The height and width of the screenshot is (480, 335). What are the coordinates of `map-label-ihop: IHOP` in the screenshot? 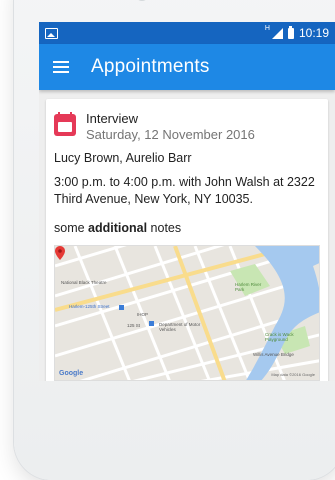 It's located at (143, 314).